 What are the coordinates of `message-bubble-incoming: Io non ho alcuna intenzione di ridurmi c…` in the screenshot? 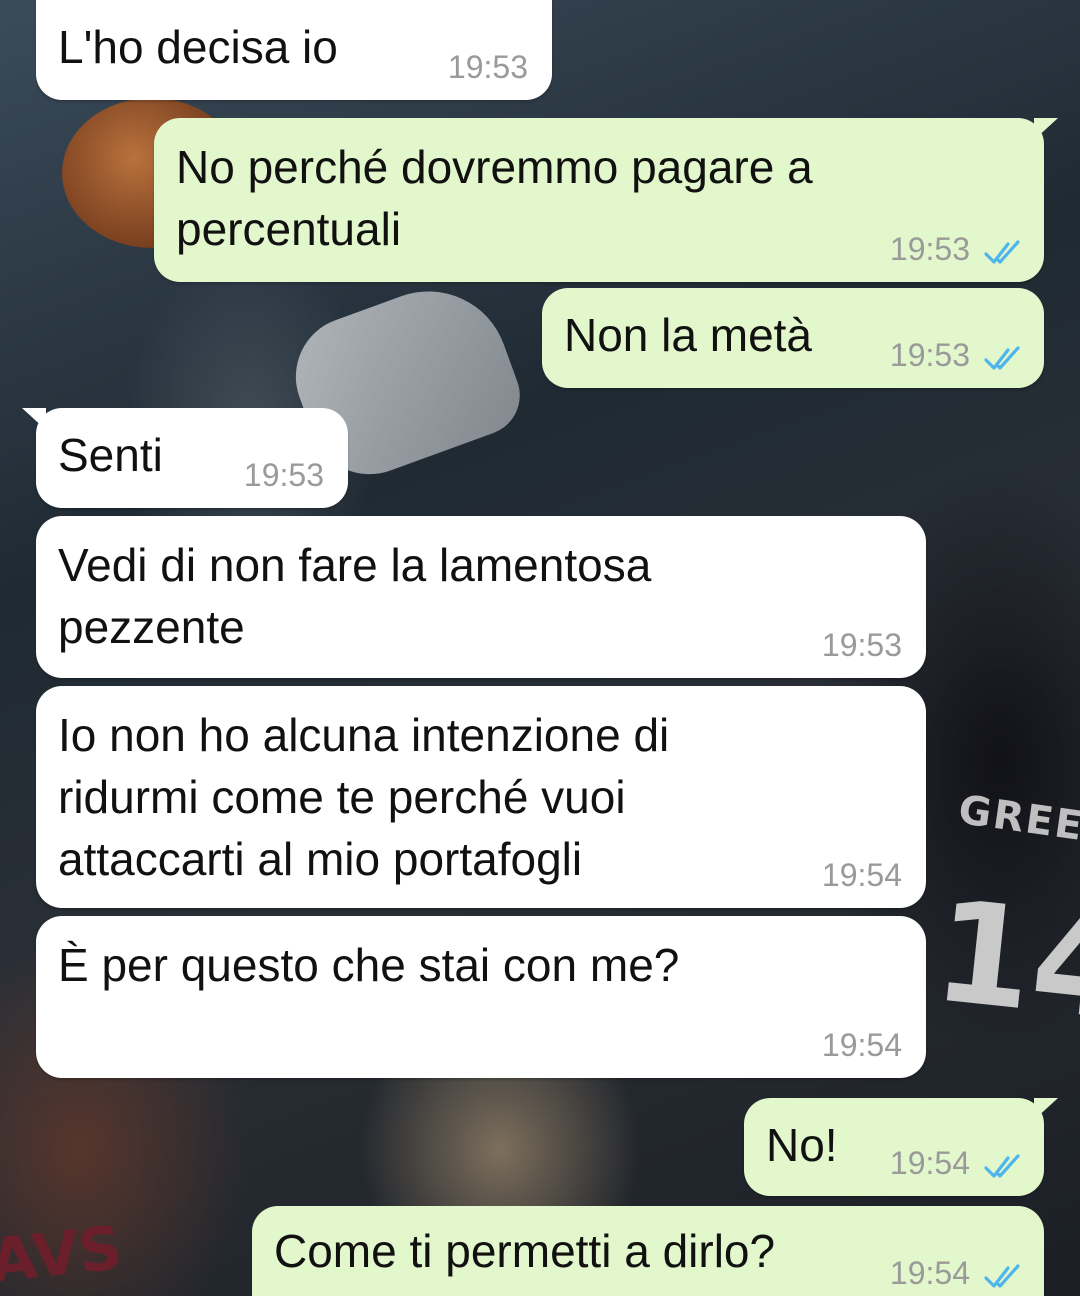 It's located at (481, 797).